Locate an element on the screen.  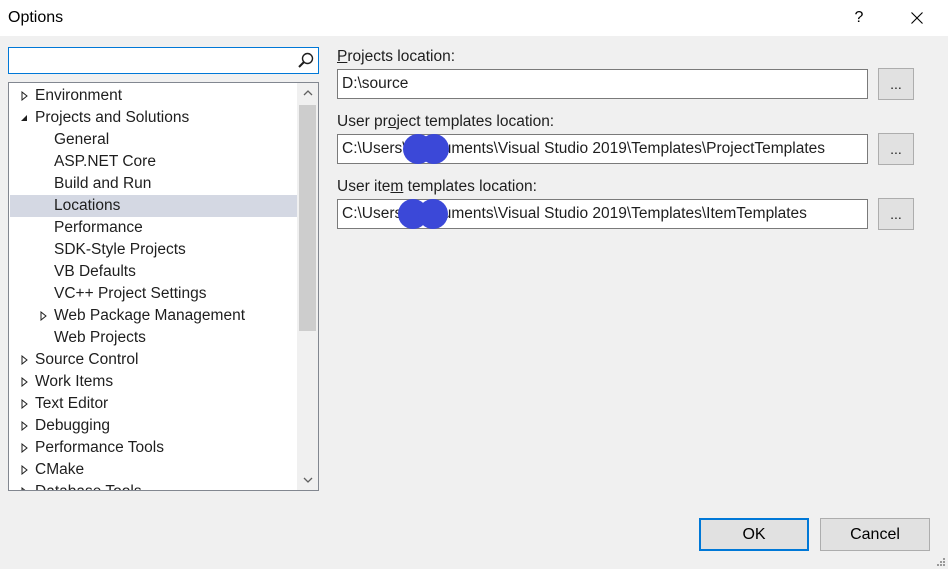
tree-item-label: Work Items is located at coordinates (74, 381).